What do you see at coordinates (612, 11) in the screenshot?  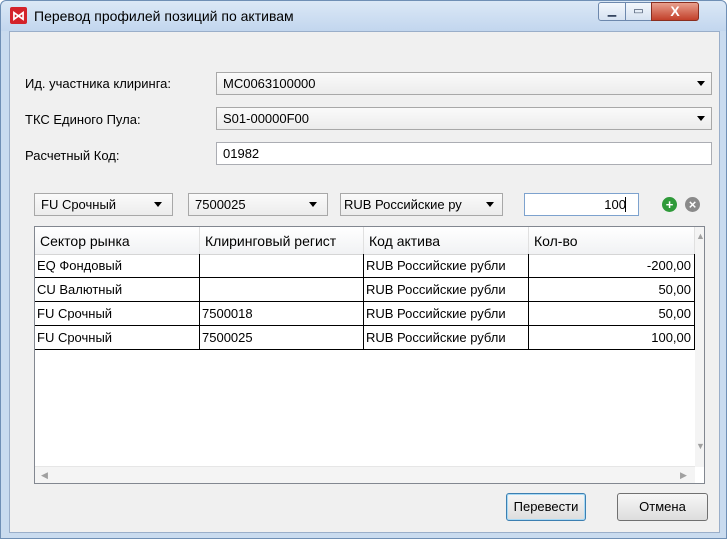 I see `minimize-button: ▁` at bounding box center [612, 11].